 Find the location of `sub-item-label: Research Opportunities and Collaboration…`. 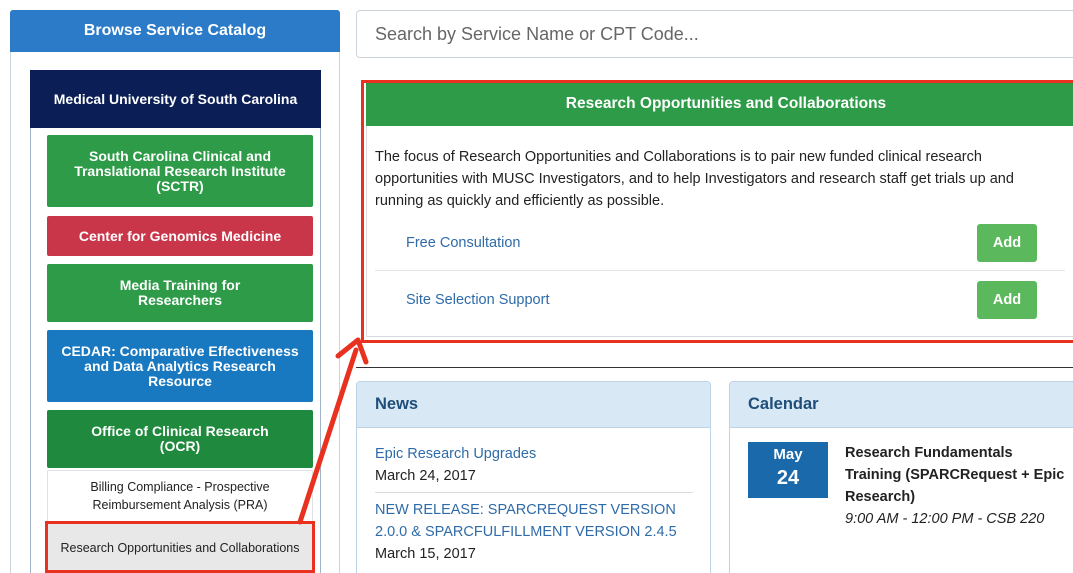

sub-item-label: Research Opportunities and Collaboration… is located at coordinates (180, 548).